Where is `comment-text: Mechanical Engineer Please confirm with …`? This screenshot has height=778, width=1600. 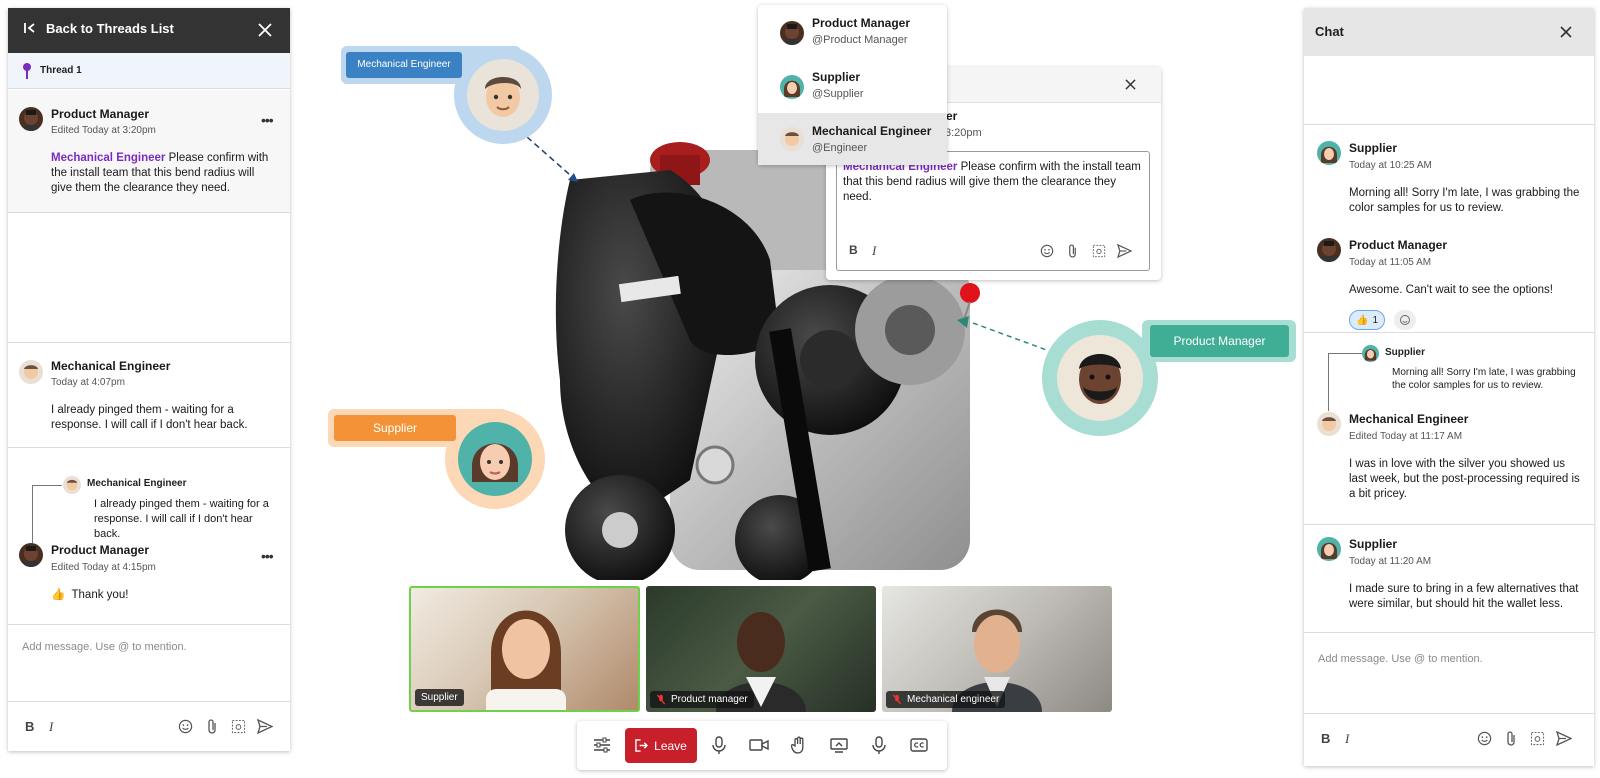
comment-text: Mechanical Engineer Please confirm with … is located at coordinates (992, 182).